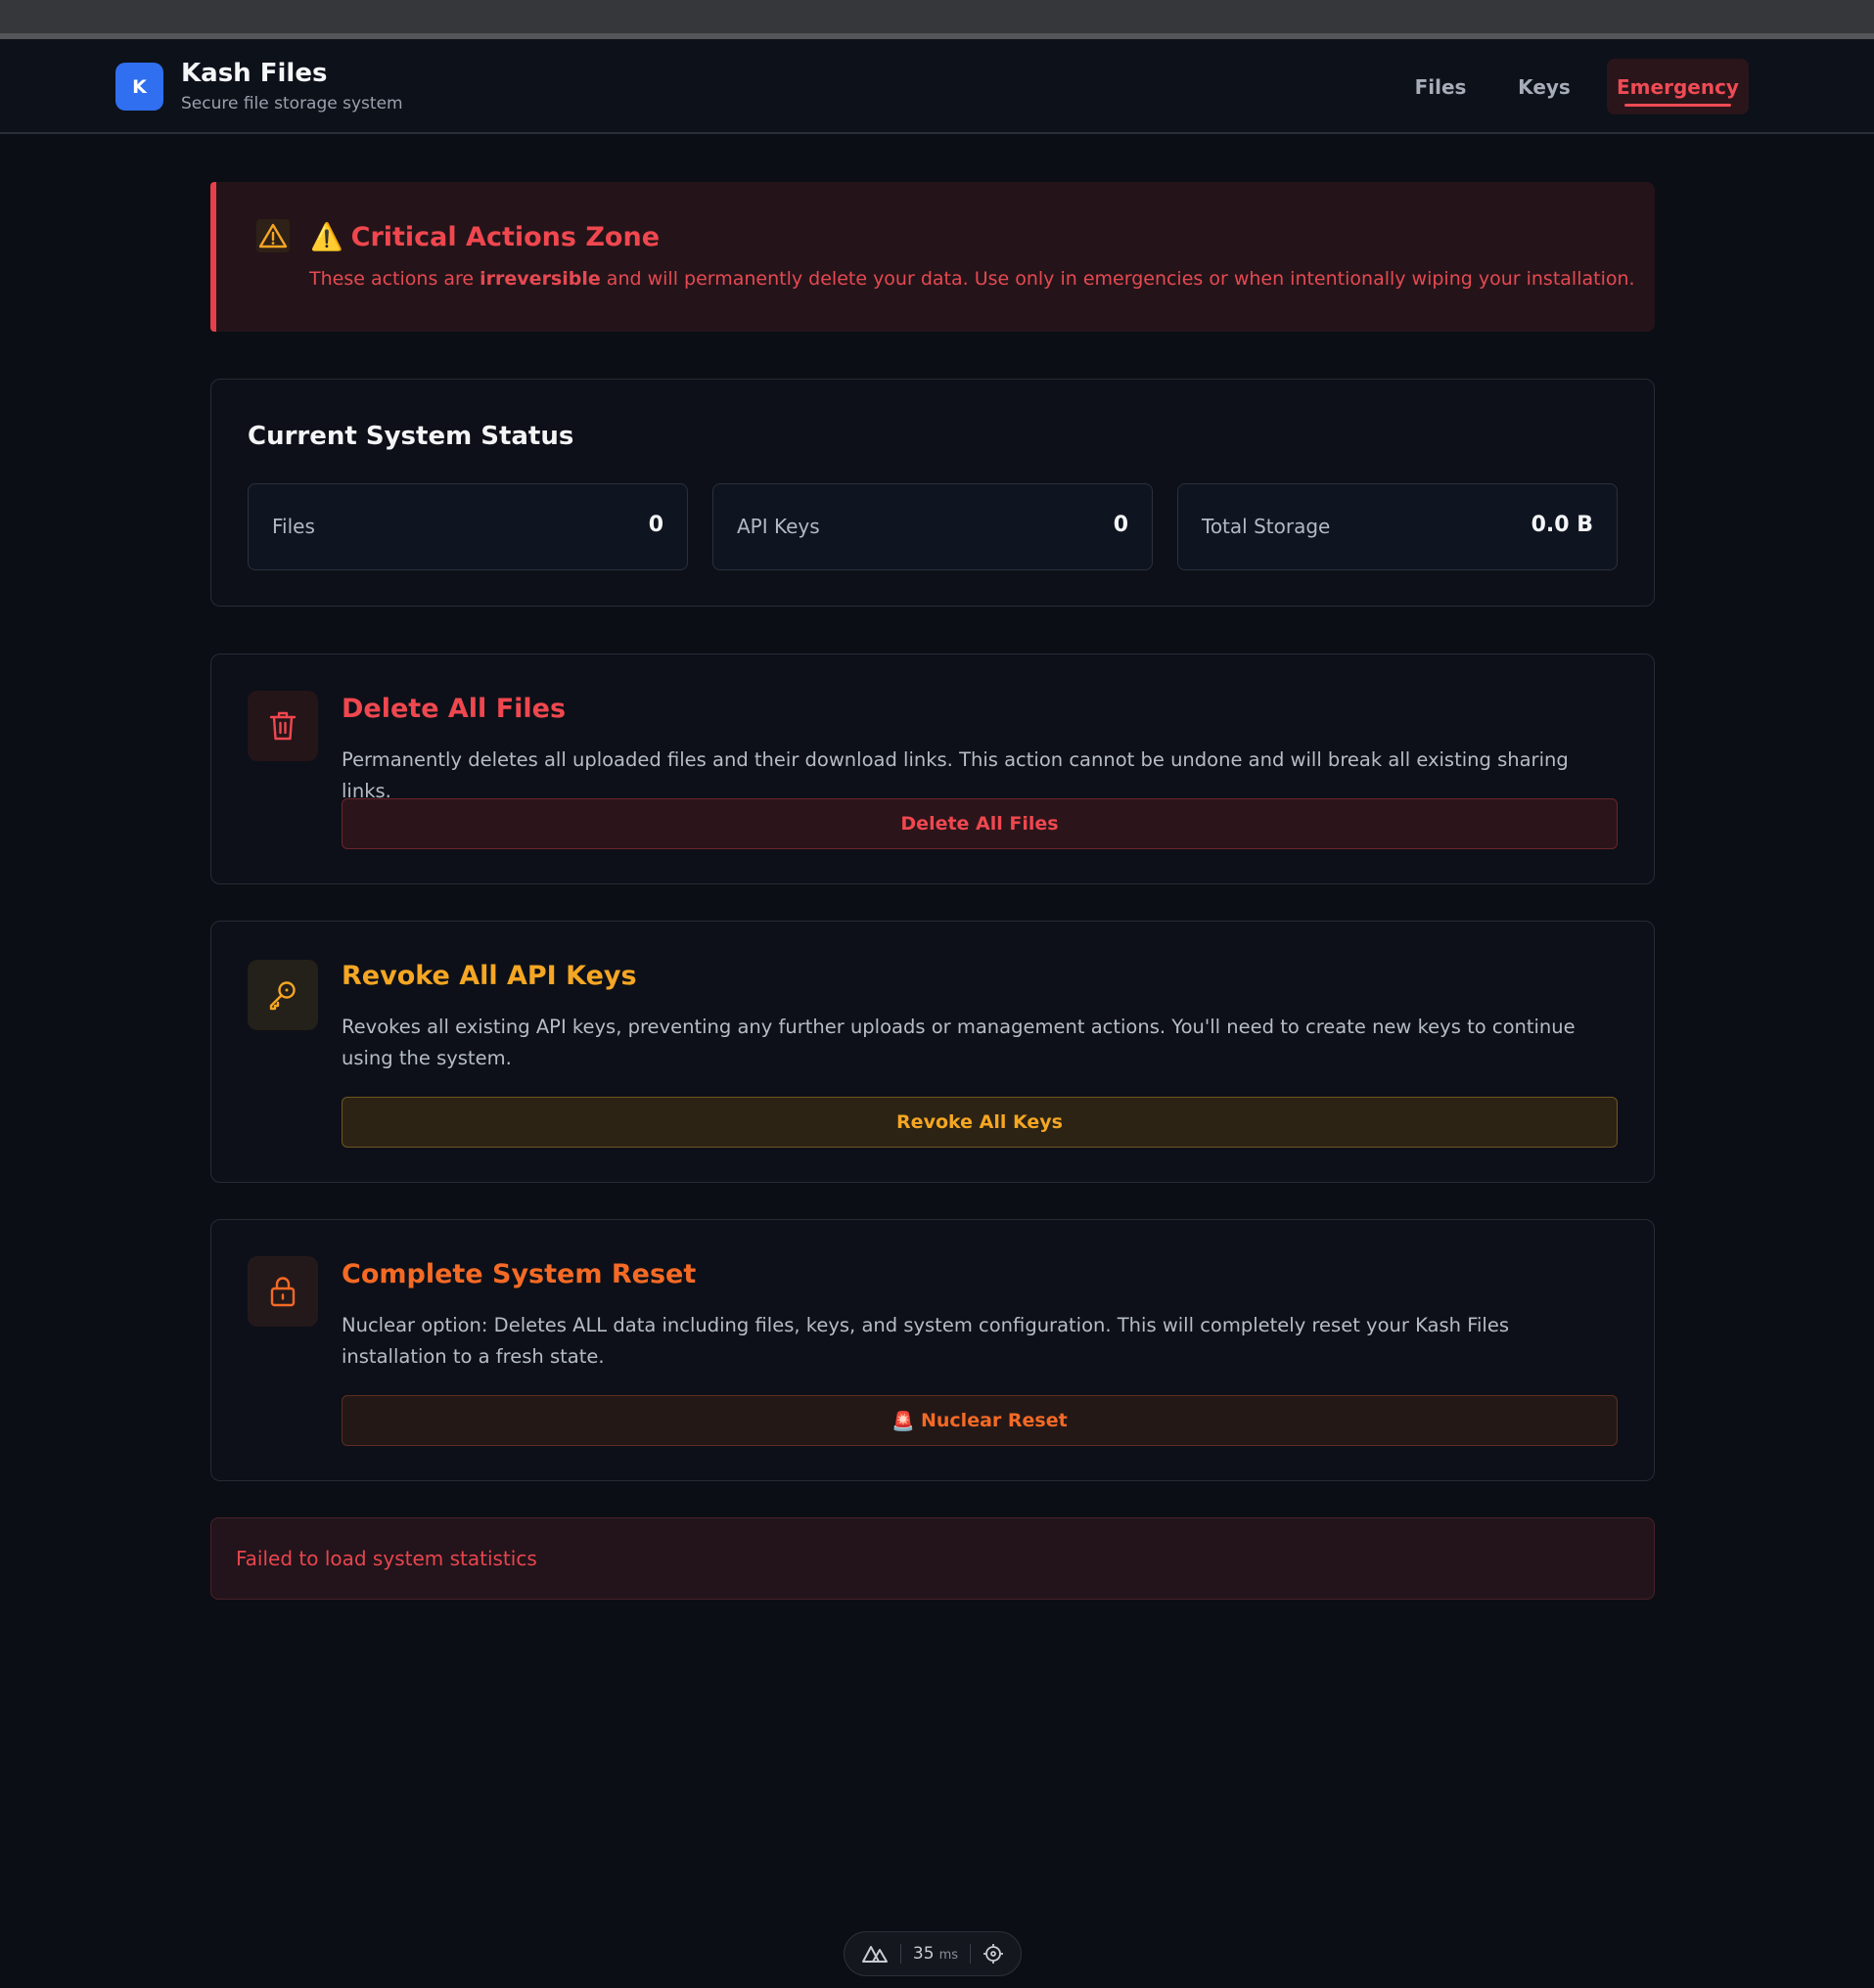 The height and width of the screenshot is (1988, 1874). Describe the element at coordinates (292, 103) in the screenshot. I see `app-subtitle: Secure file storage system` at that location.